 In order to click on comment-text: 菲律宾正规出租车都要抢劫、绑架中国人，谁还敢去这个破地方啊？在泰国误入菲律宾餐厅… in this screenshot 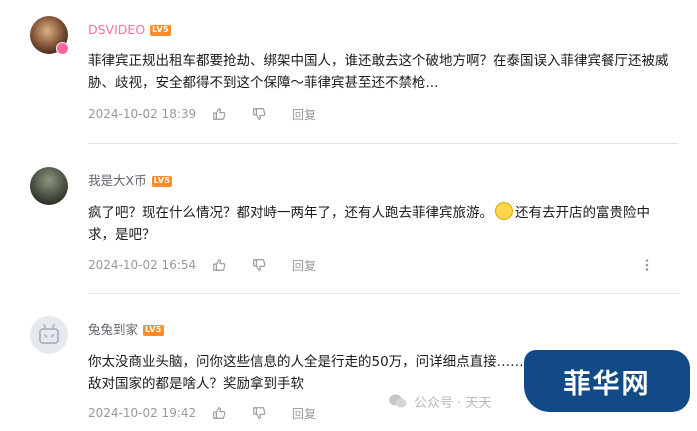, I will do `click(378, 72)`.